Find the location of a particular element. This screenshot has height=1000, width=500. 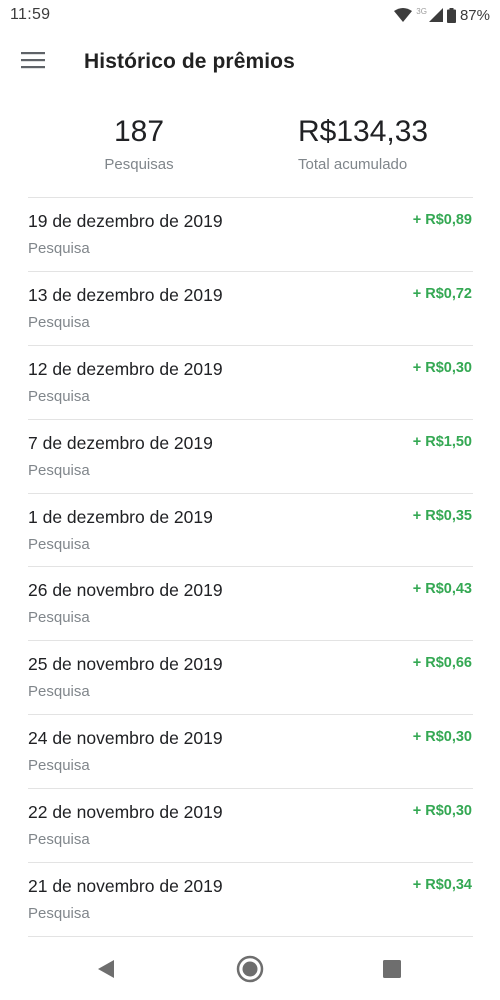

list-item: 7 de dezembro de 2019 Pesquisa + R$1,50 is located at coordinates (250, 457).